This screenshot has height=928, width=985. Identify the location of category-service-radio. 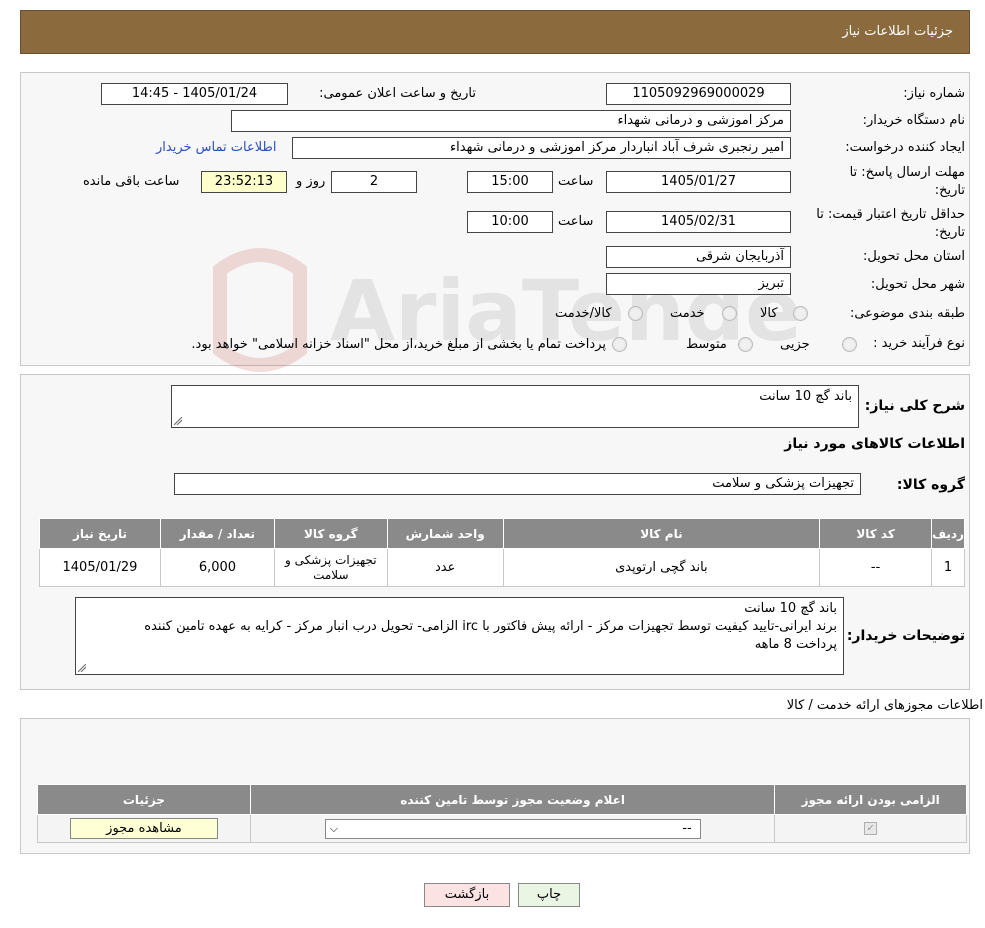
(729, 313).